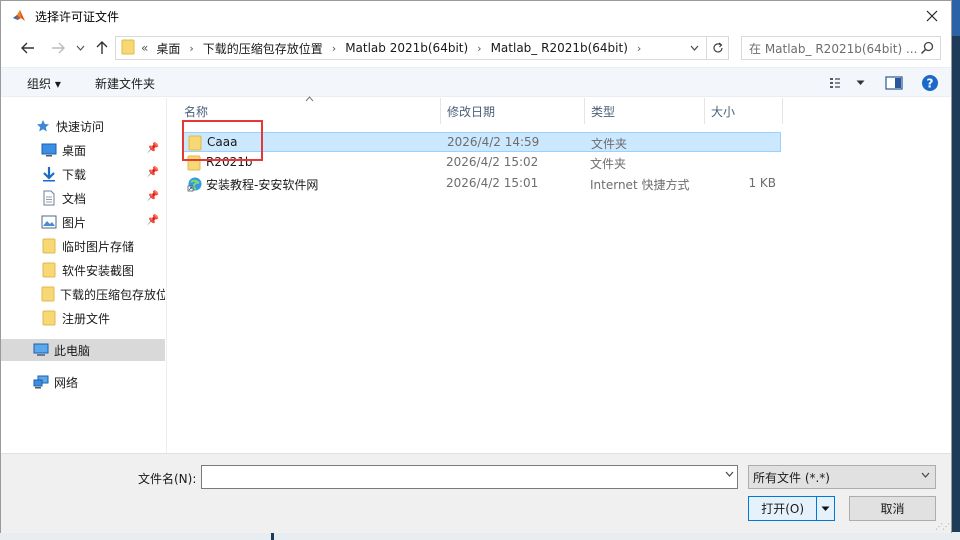 The height and width of the screenshot is (540, 960). What do you see at coordinates (168, 48) in the screenshot?
I see `breadcrumb-desktop: 桌面` at bounding box center [168, 48].